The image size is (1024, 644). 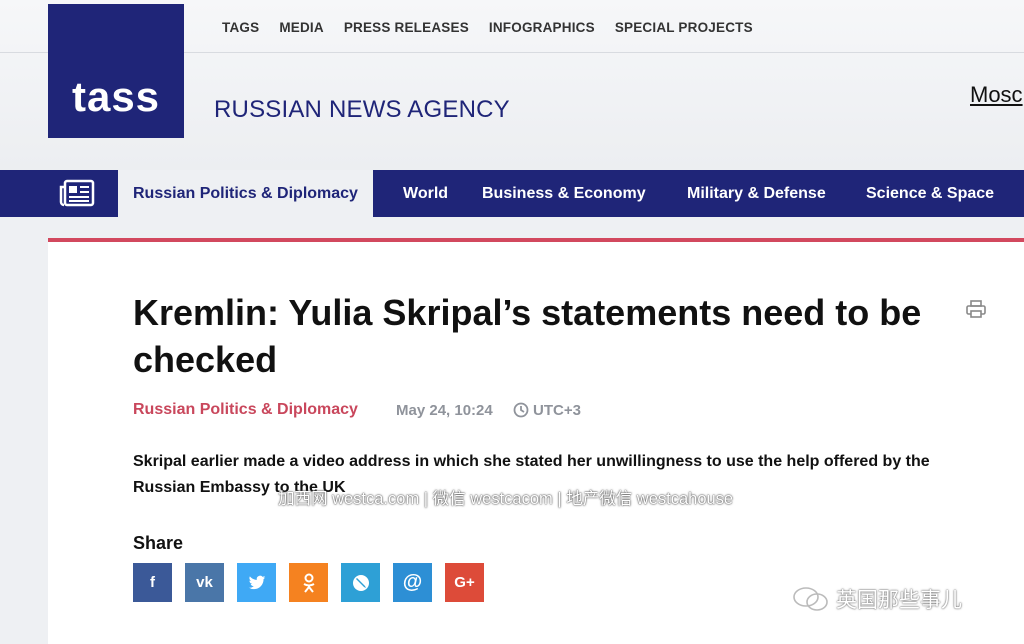 What do you see at coordinates (301, 27) in the screenshot?
I see `top-link-media: MEDIA` at bounding box center [301, 27].